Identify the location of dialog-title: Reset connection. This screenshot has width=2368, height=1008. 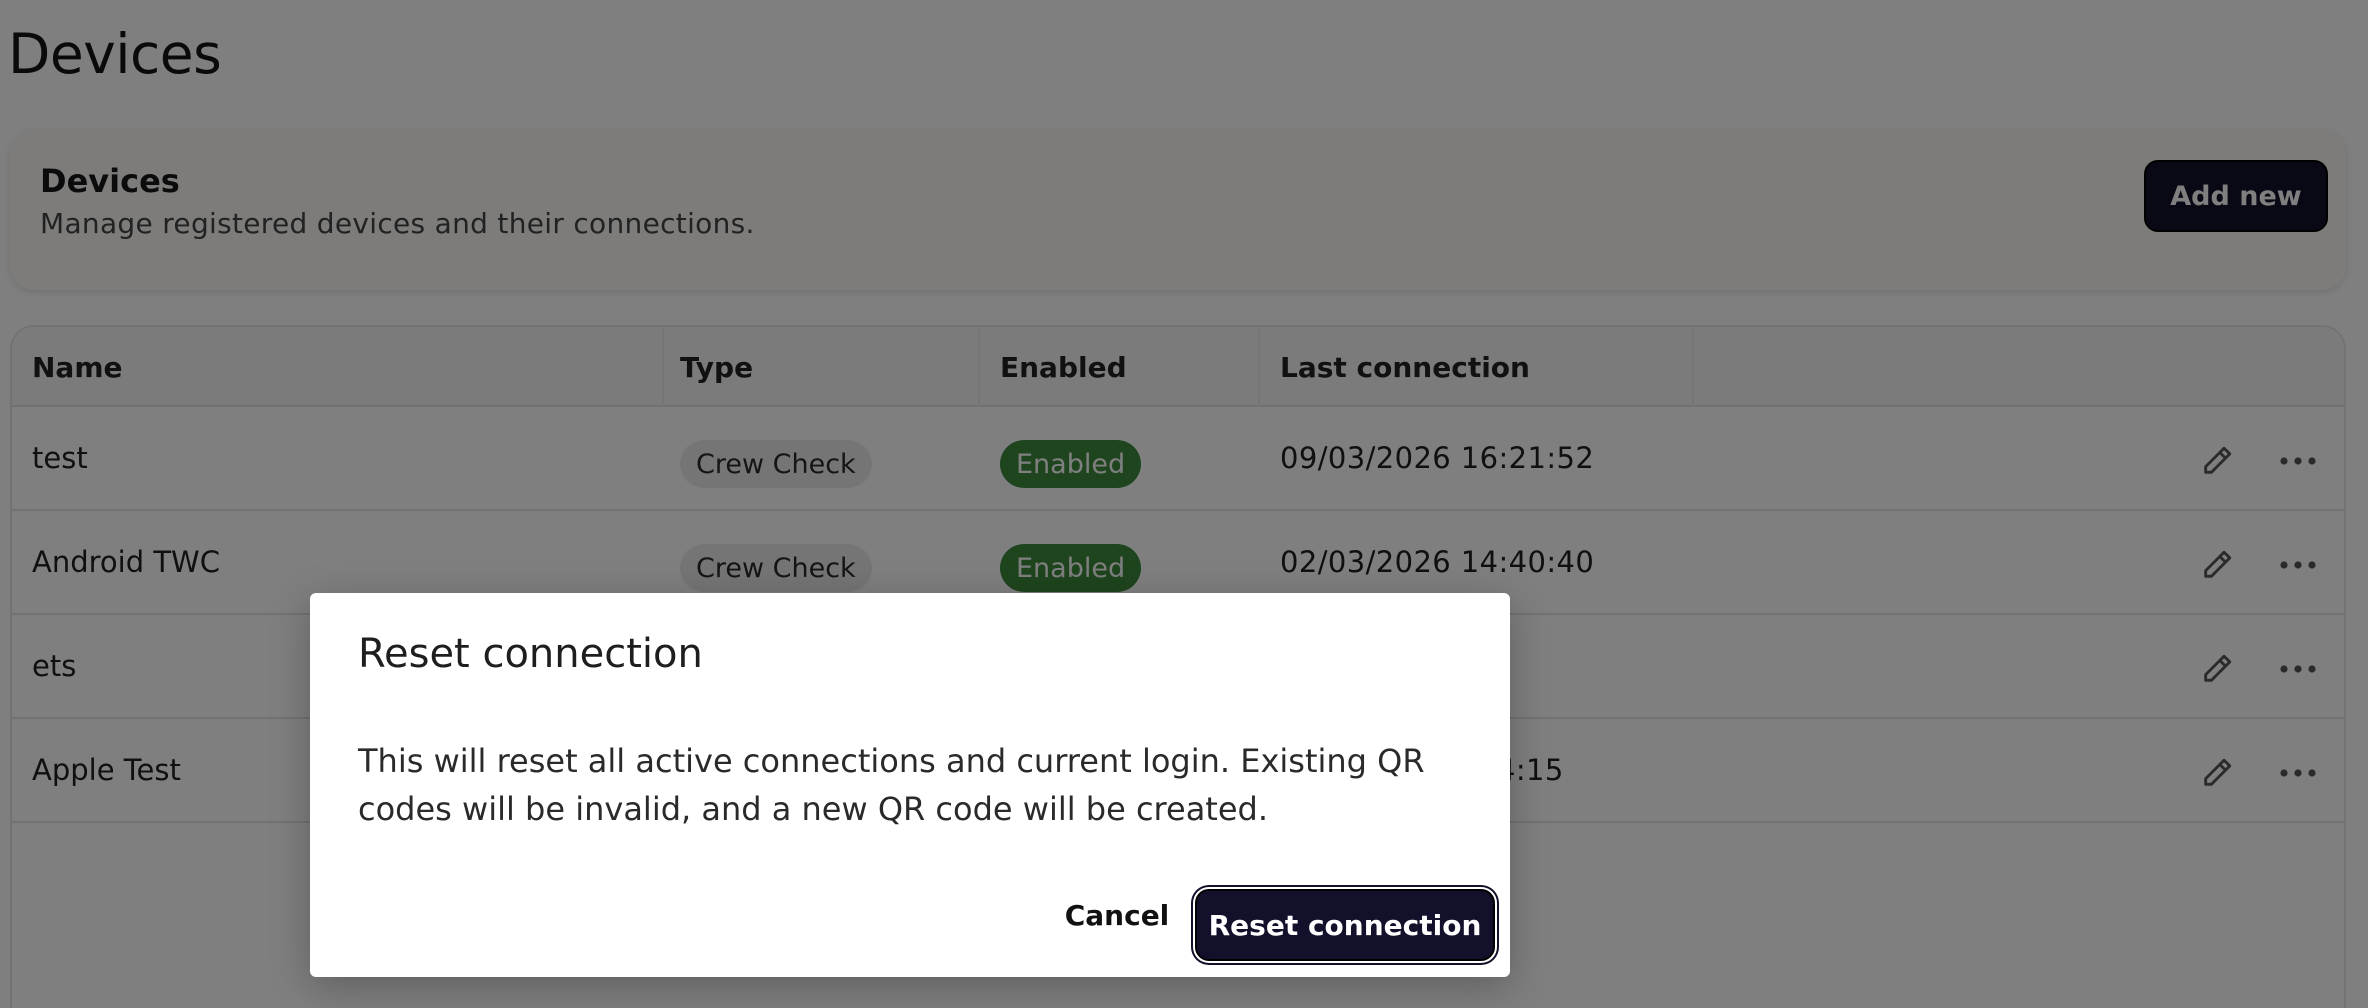
(530, 654).